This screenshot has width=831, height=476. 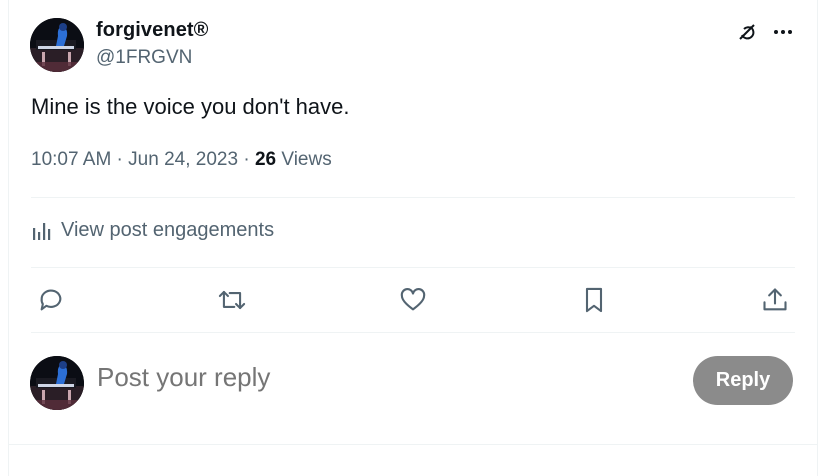 What do you see at coordinates (51, 300) in the screenshot?
I see `reply-icon` at bounding box center [51, 300].